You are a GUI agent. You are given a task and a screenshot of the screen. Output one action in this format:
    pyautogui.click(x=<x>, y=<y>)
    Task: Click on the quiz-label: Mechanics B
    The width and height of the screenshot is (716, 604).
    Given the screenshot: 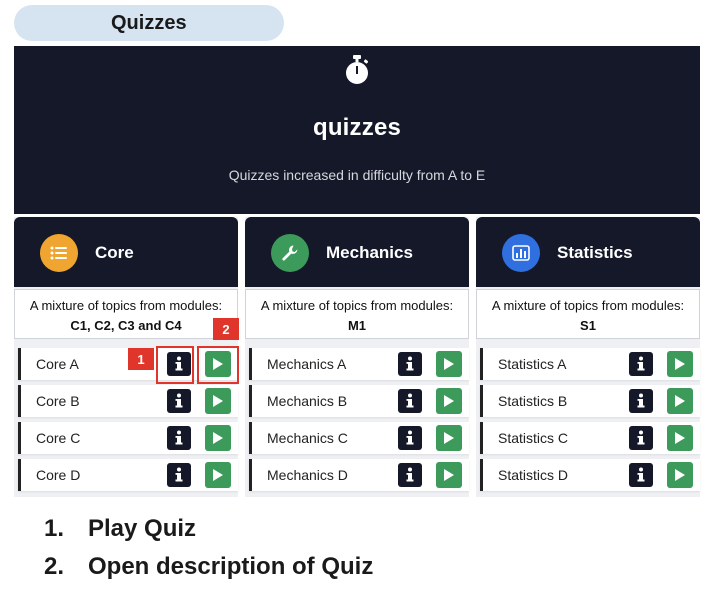 What is the action you would take?
    pyautogui.click(x=307, y=401)
    